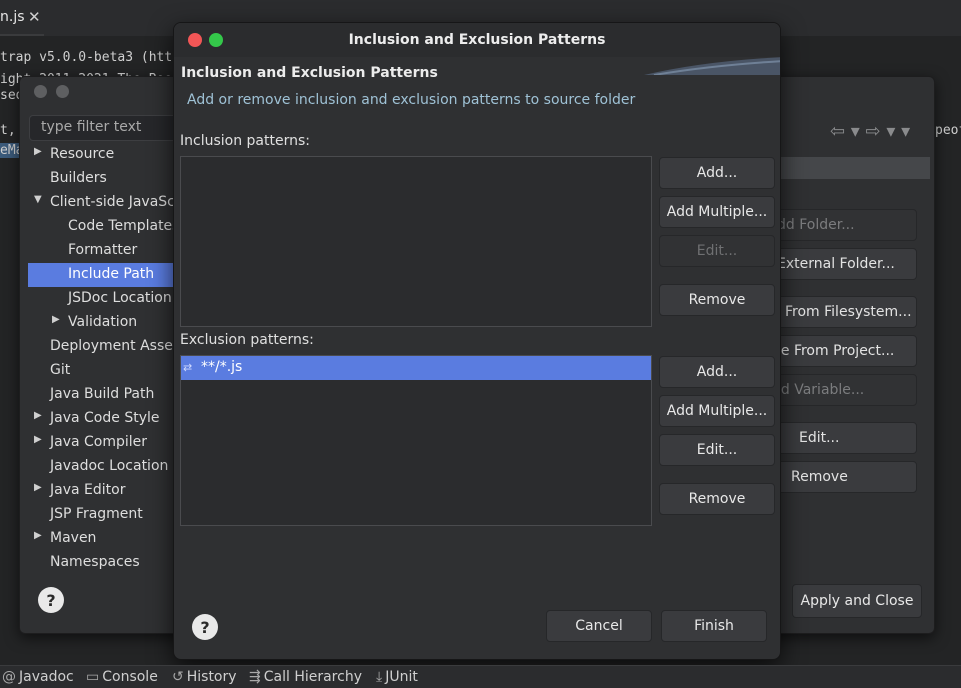 The image size is (961, 688). I want to click on tab-call-hierarchy: ⇶ Call Hierarchy, so click(305, 677).